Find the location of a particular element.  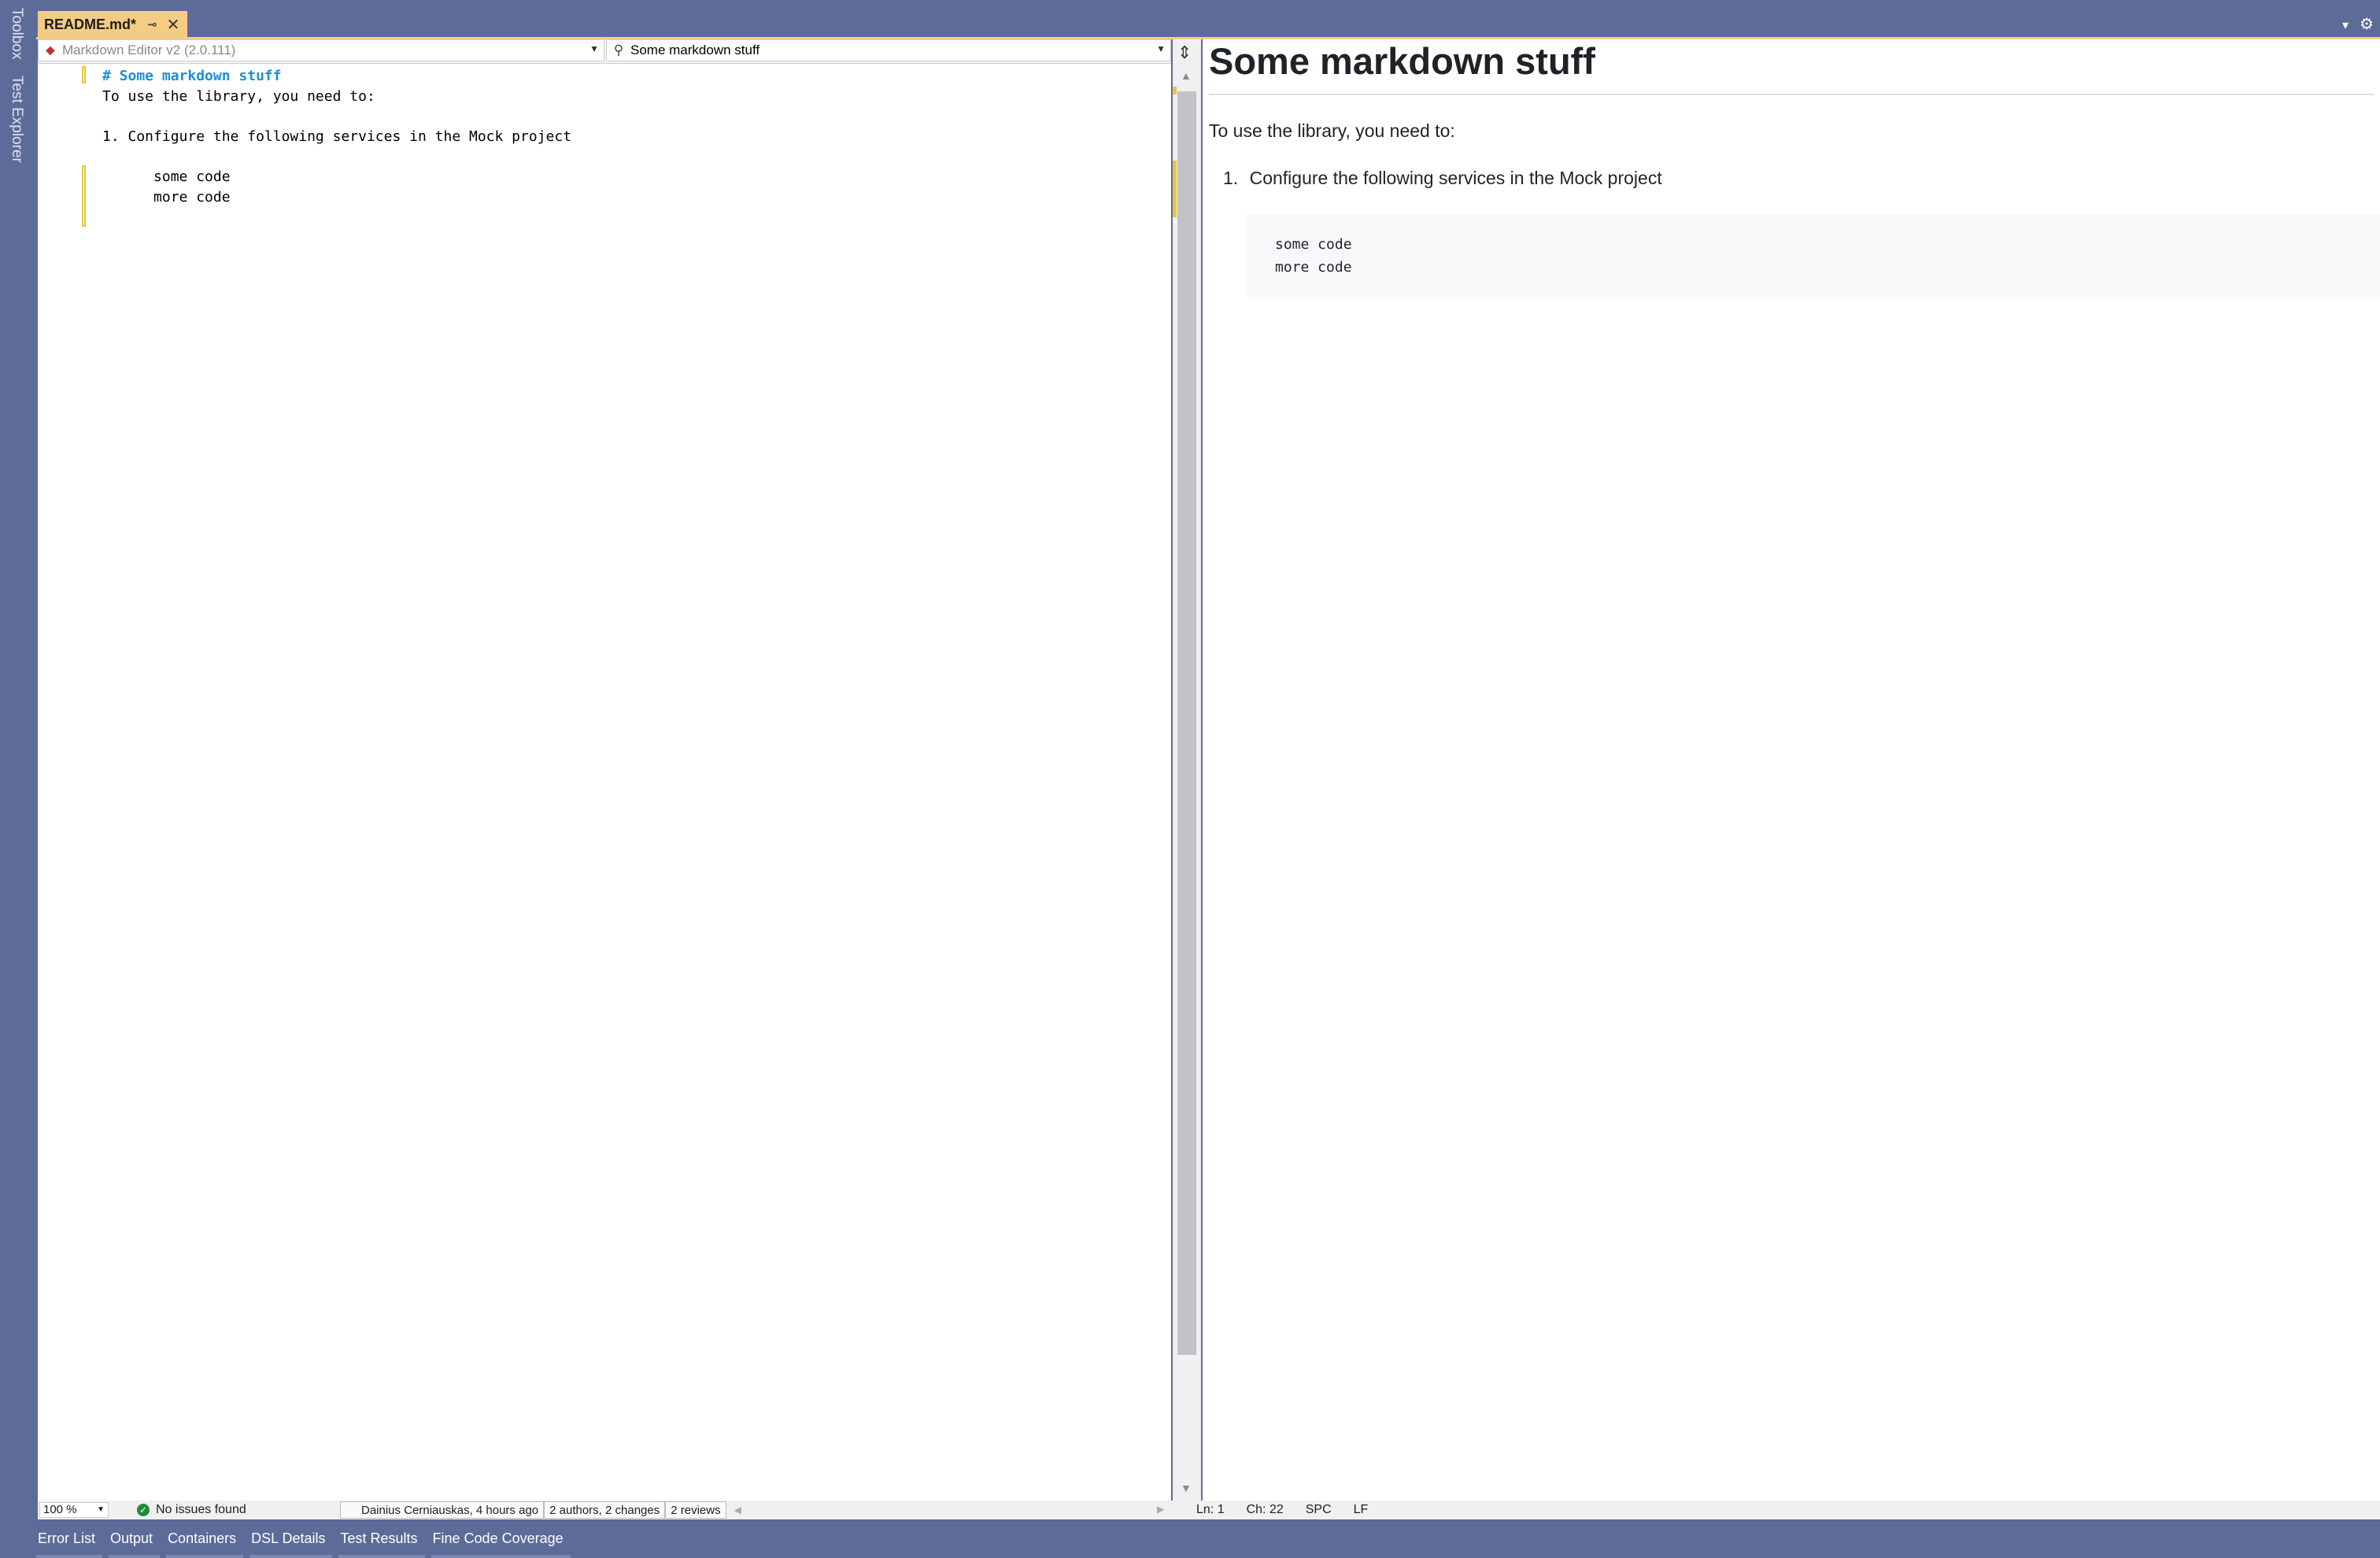

issues-indicator: ✓ No issues found is located at coordinates (191, 1510).